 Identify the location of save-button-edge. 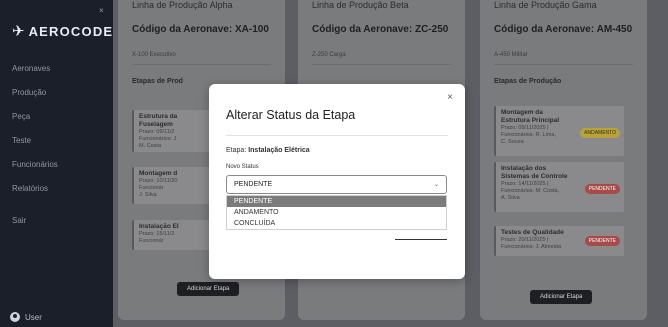
(421, 235).